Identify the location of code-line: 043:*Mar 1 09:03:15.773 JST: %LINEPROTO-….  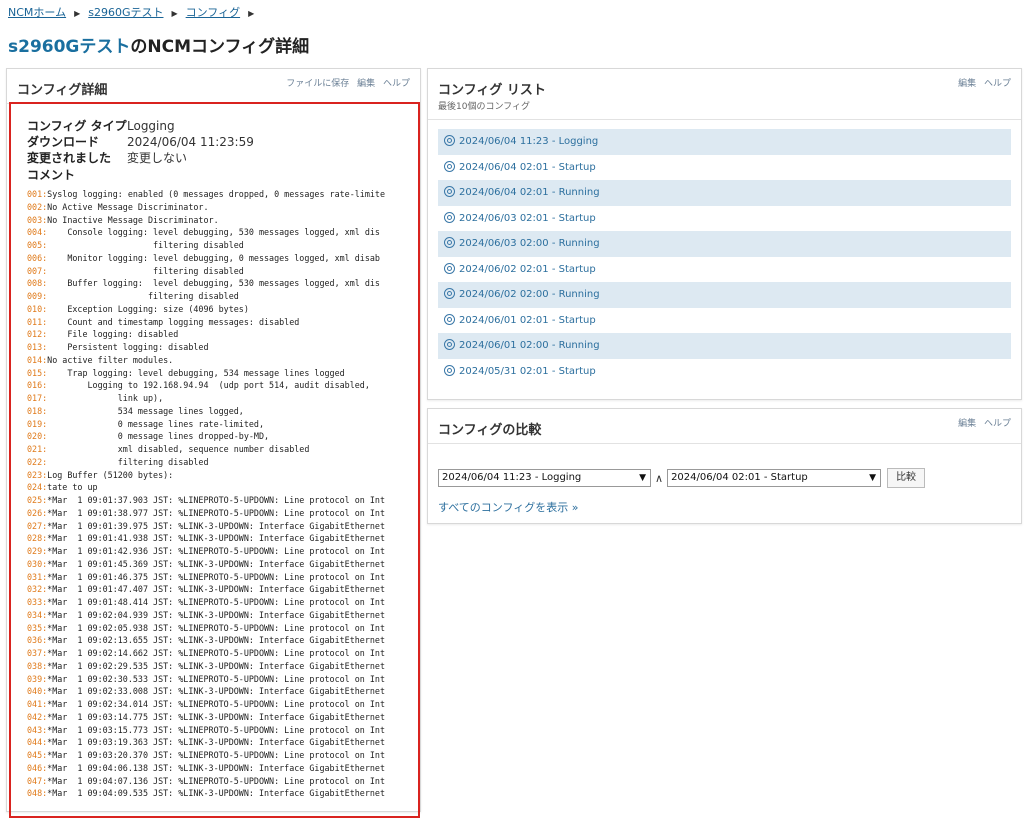
(206, 730).